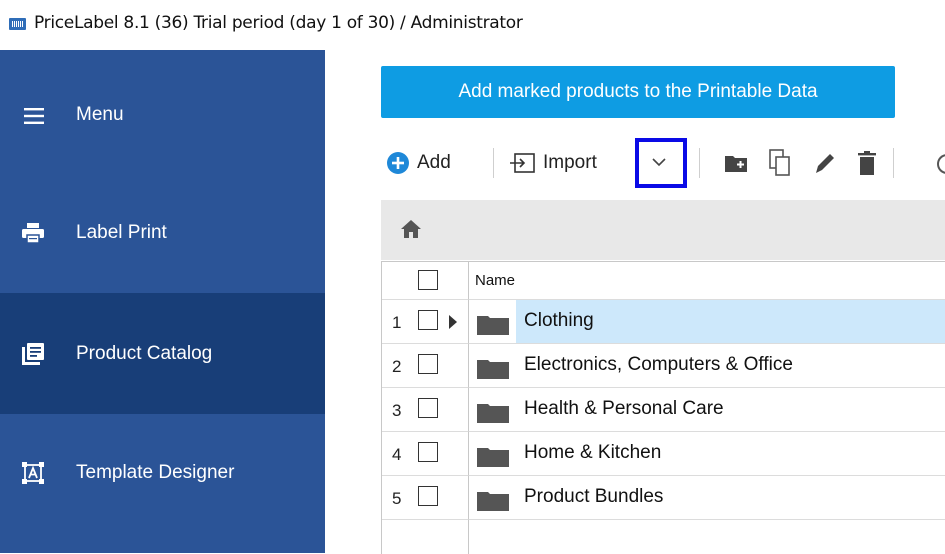 This screenshot has width=945, height=554. What do you see at coordinates (398, 163) in the screenshot?
I see `plus-circle-icon` at bounding box center [398, 163].